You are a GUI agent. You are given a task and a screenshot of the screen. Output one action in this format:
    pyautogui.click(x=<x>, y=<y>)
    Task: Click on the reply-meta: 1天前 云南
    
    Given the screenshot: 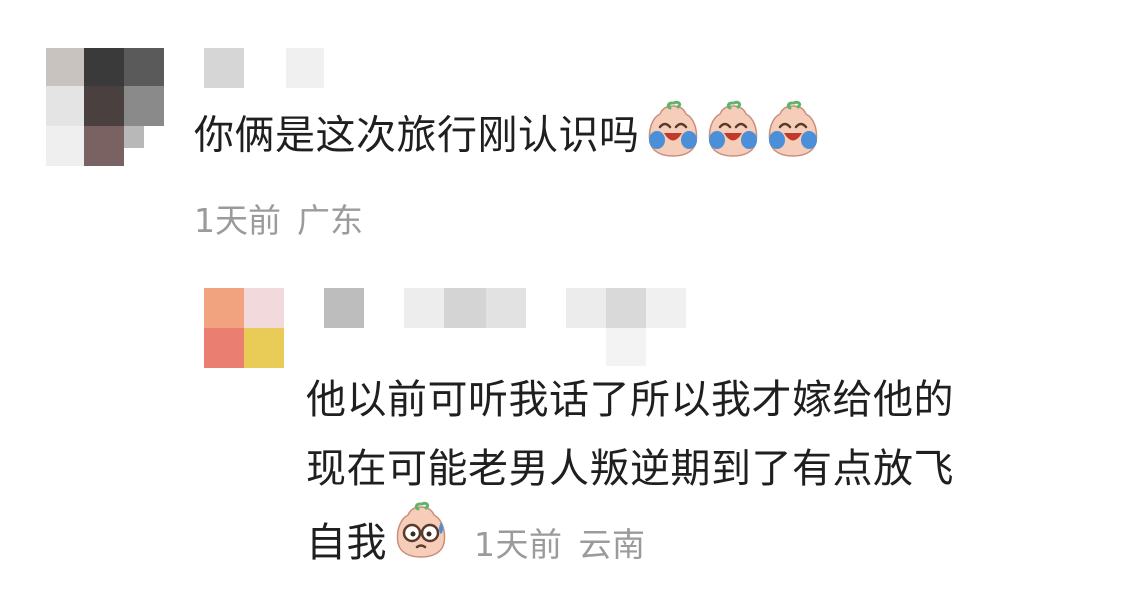 What is the action you would take?
    pyautogui.click(x=554, y=544)
    